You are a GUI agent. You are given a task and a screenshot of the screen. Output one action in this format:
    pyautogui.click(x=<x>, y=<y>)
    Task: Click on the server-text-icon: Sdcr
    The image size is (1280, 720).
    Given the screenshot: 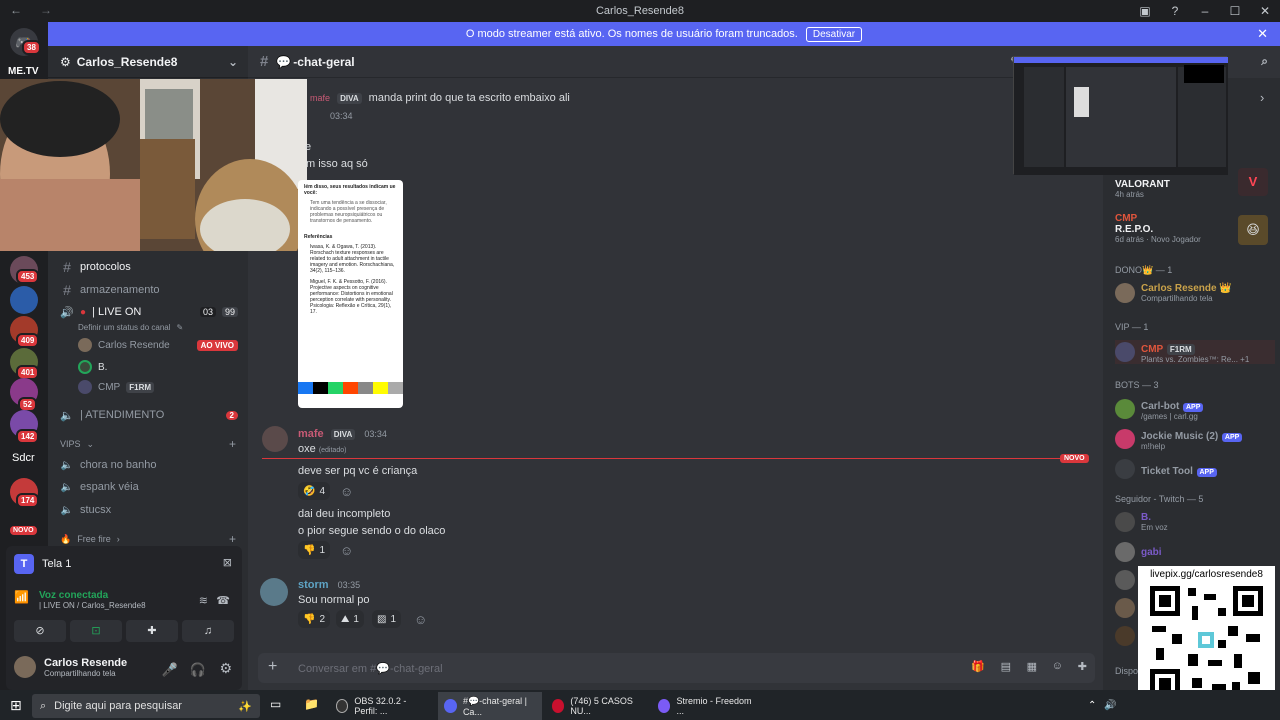 What is the action you would take?
    pyautogui.click(x=23, y=458)
    